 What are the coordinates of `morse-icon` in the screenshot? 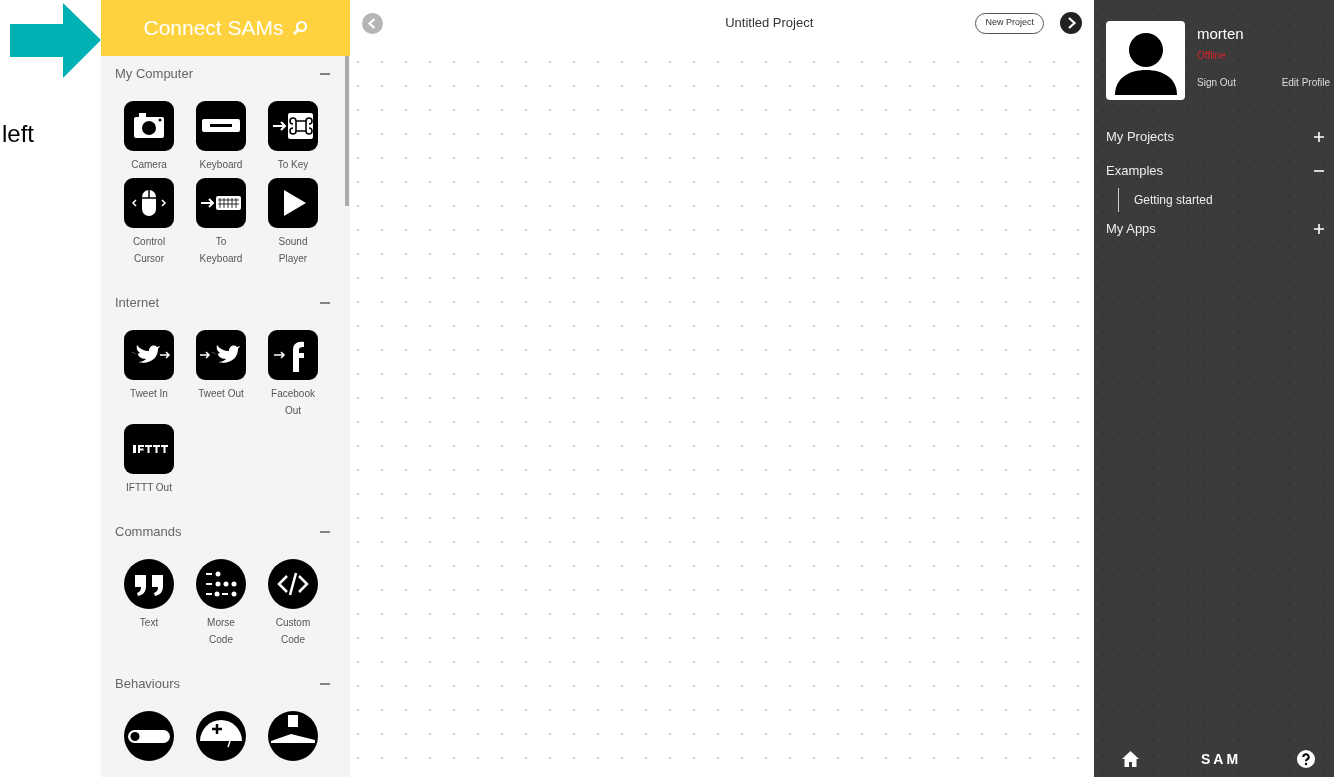 It's located at (221, 584).